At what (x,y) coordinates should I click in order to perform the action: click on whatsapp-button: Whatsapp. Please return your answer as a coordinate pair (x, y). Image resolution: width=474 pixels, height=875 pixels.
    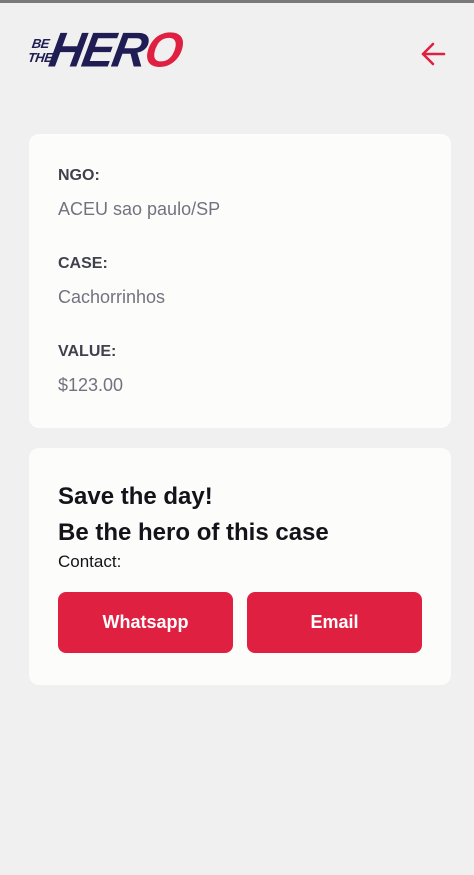
    Looking at the image, I should click on (145, 622).